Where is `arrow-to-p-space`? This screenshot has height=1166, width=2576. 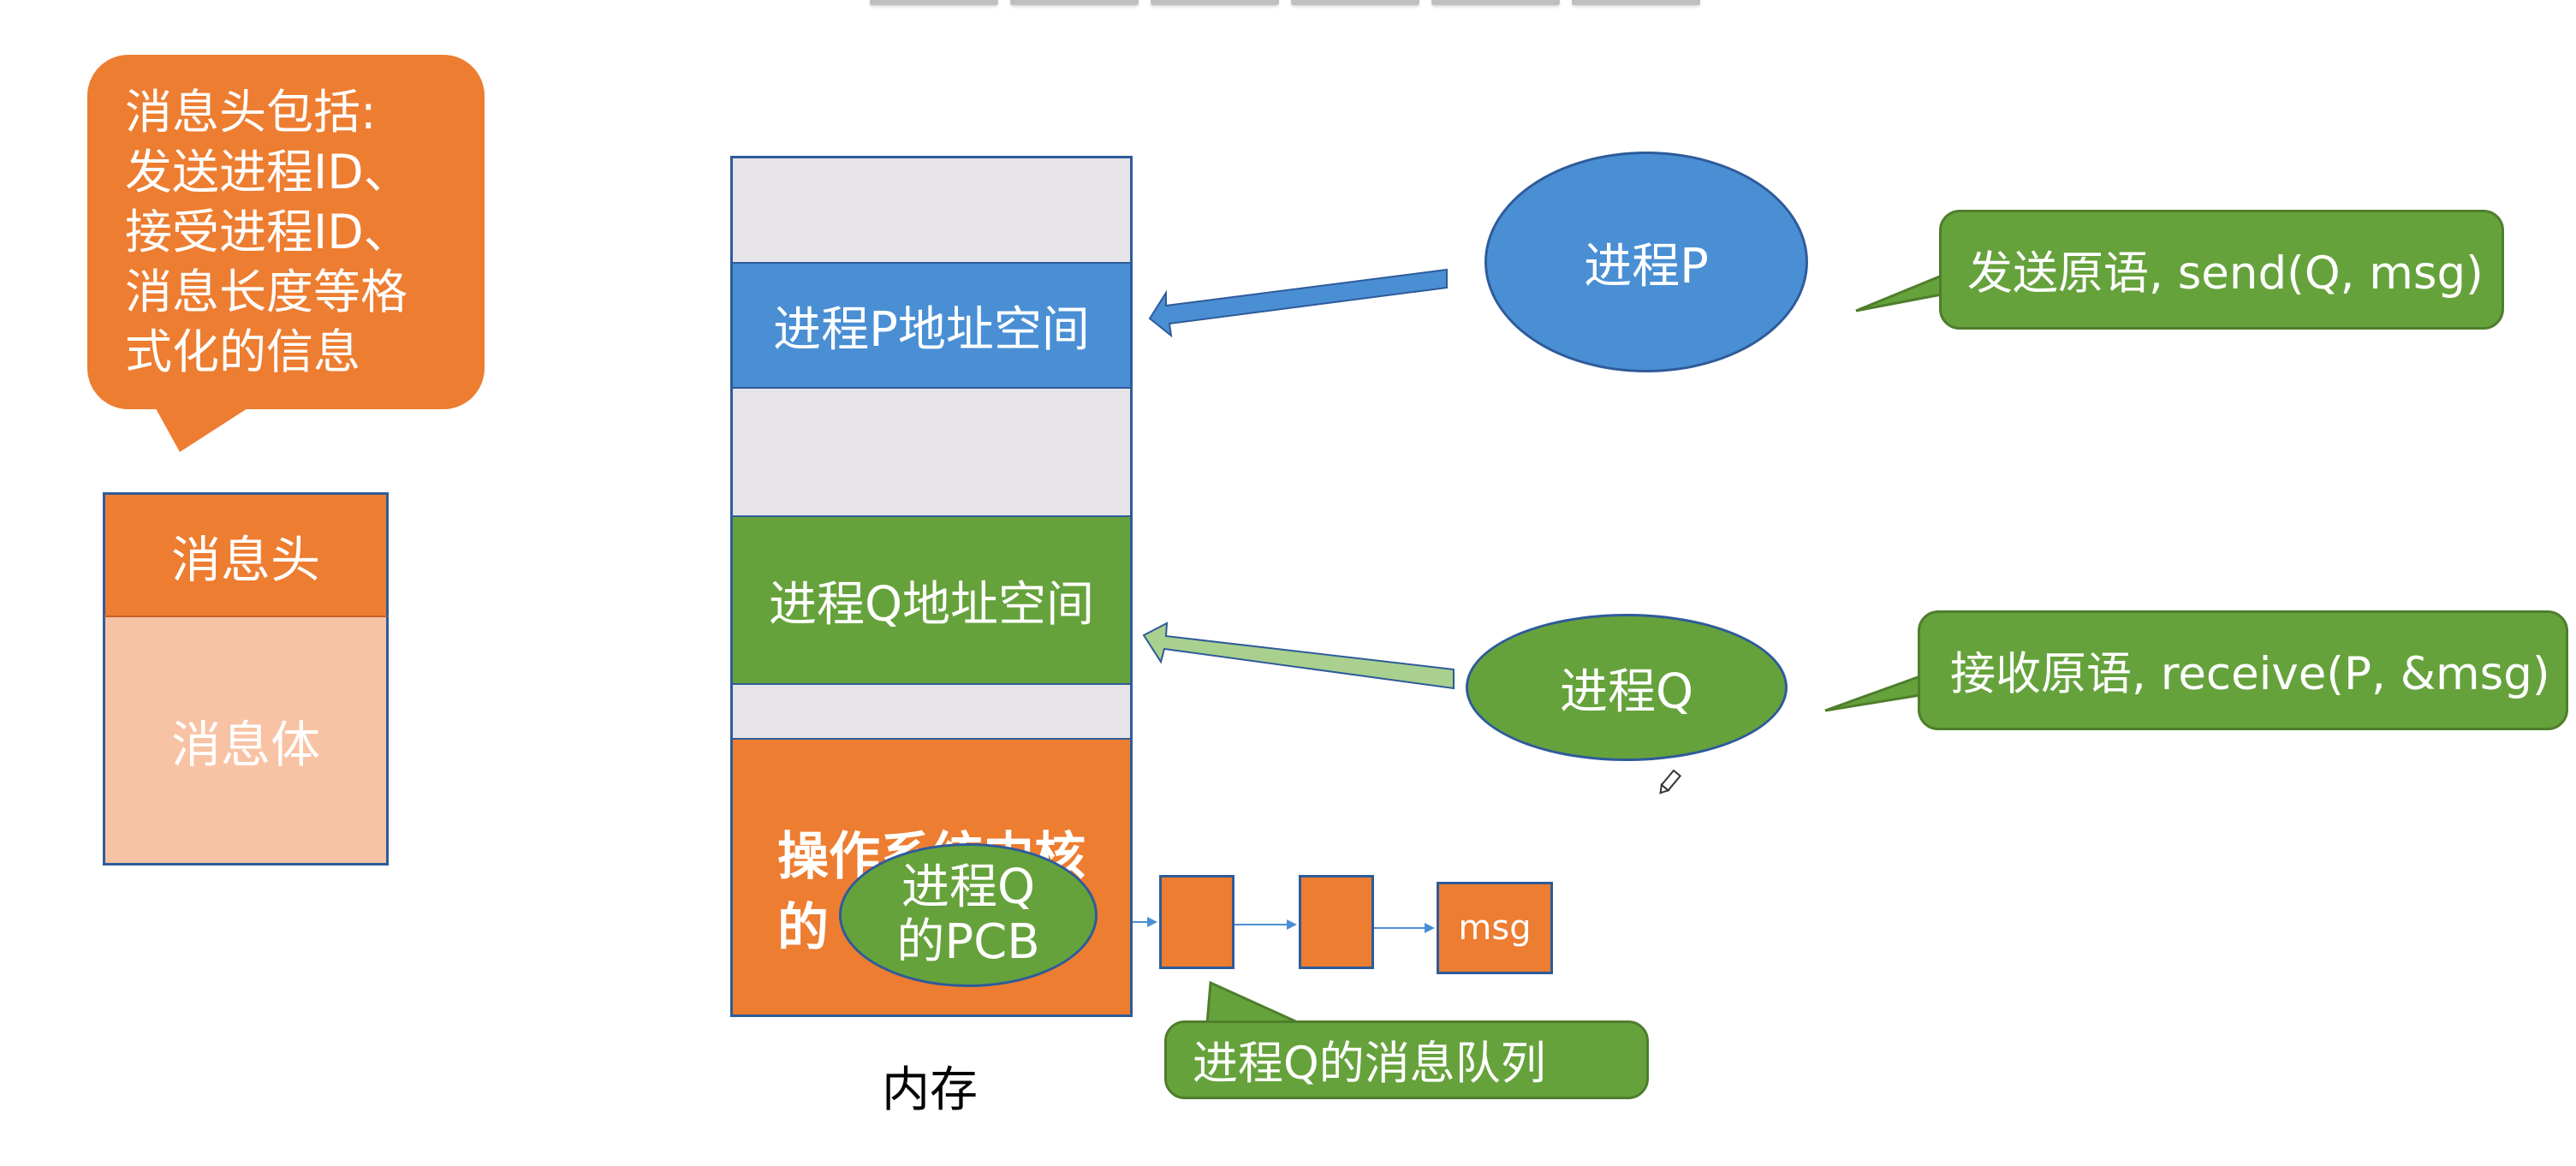
arrow-to-p-space is located at coordinates (1298, 303).